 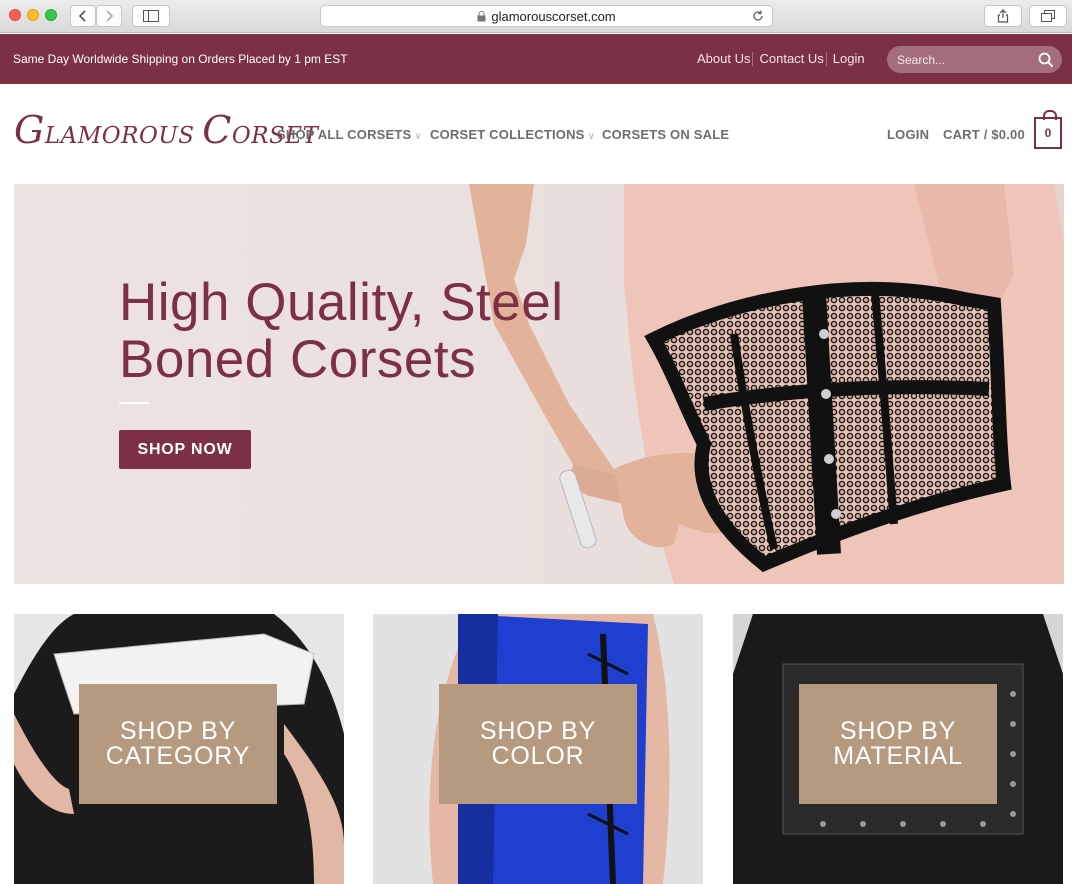 I want to click on nav-corsets-on-sale: CORSETS ON SALE, so click(x=665, y=134).